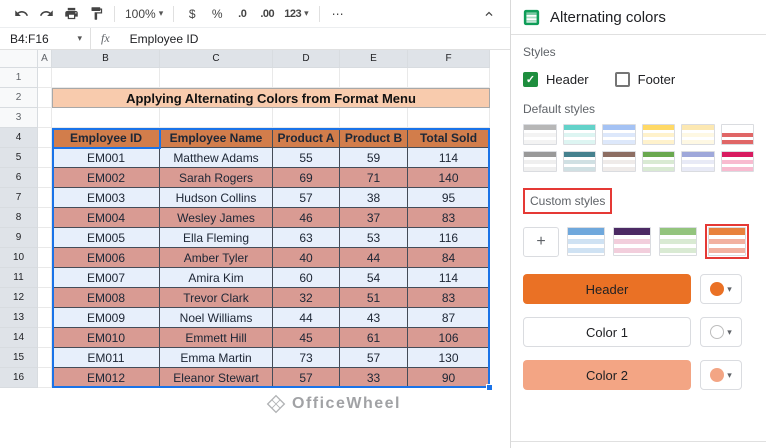 This screenshot has width=766, height=448. What do you see at coordinates (45, 59) in the screenshot?
I see `column-header-A: A` at bounding box center [45, 59].